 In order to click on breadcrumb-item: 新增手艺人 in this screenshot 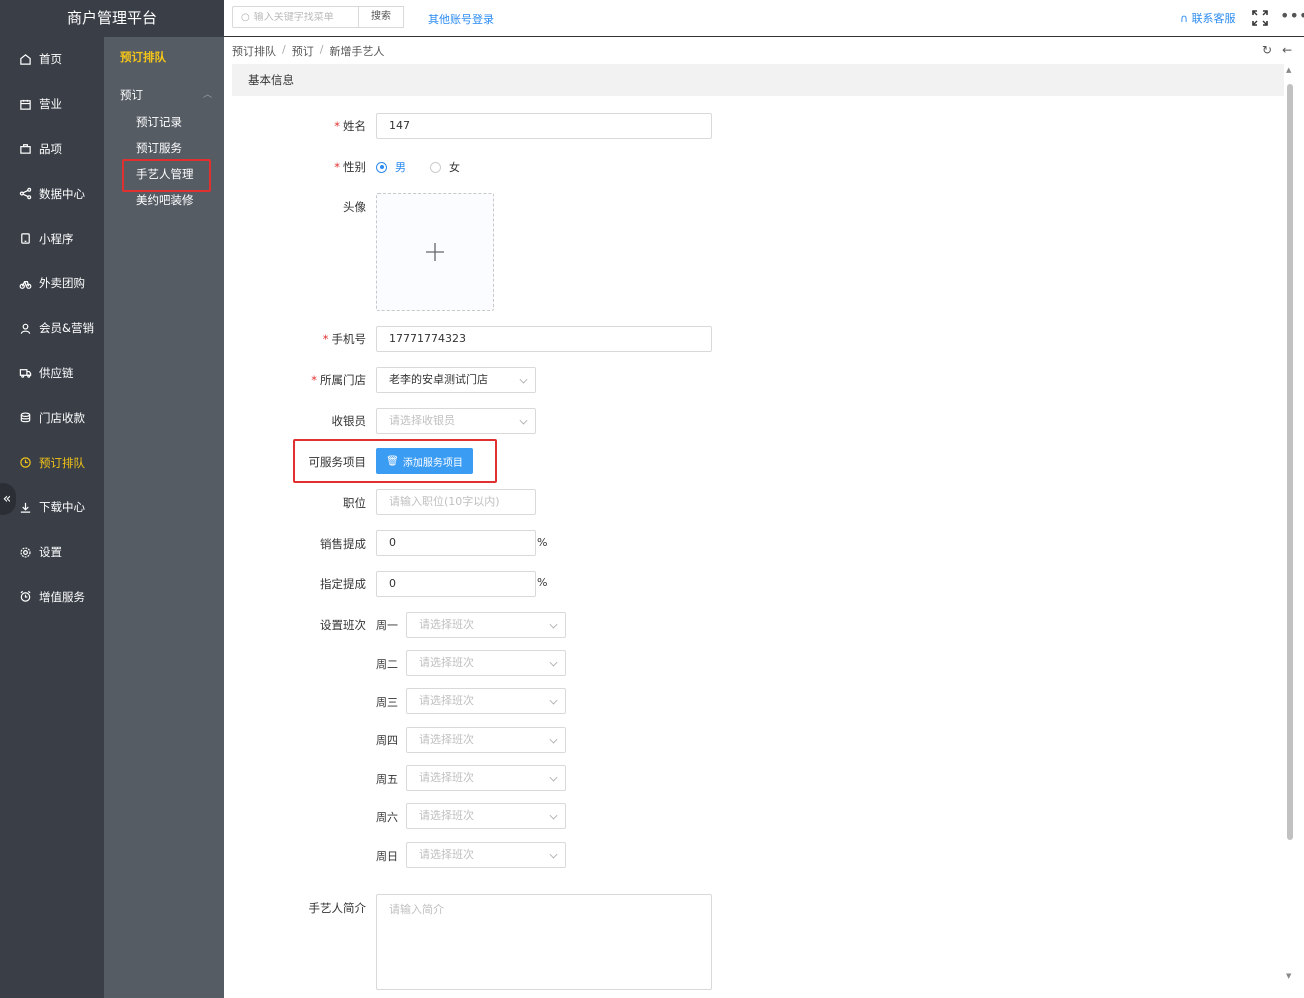, I will do `click(357, 51)`.